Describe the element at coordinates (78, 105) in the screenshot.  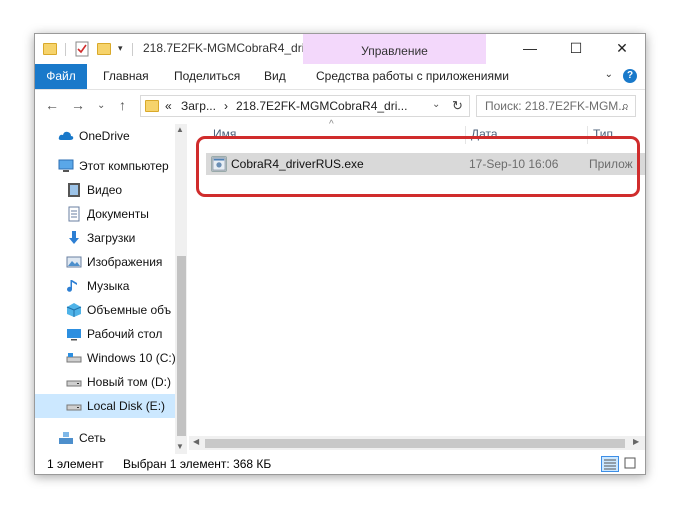
I see `forward-arrow-icon: →` at that location.